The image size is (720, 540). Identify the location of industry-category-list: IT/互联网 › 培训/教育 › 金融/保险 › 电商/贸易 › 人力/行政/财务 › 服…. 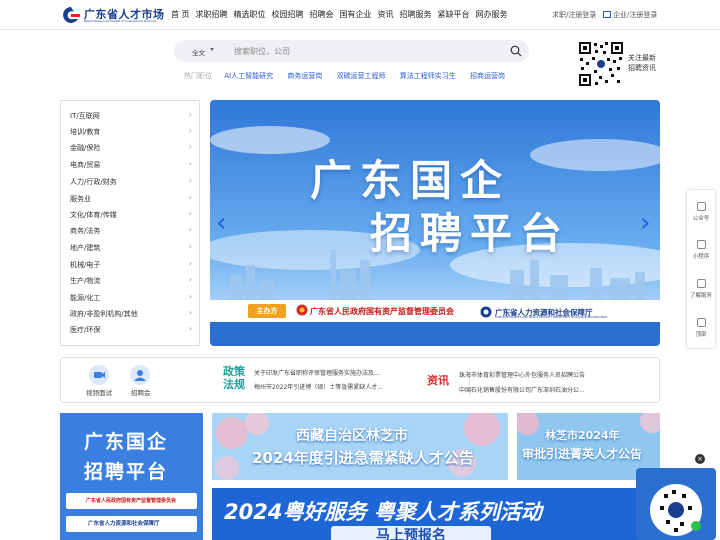
(130, 223).